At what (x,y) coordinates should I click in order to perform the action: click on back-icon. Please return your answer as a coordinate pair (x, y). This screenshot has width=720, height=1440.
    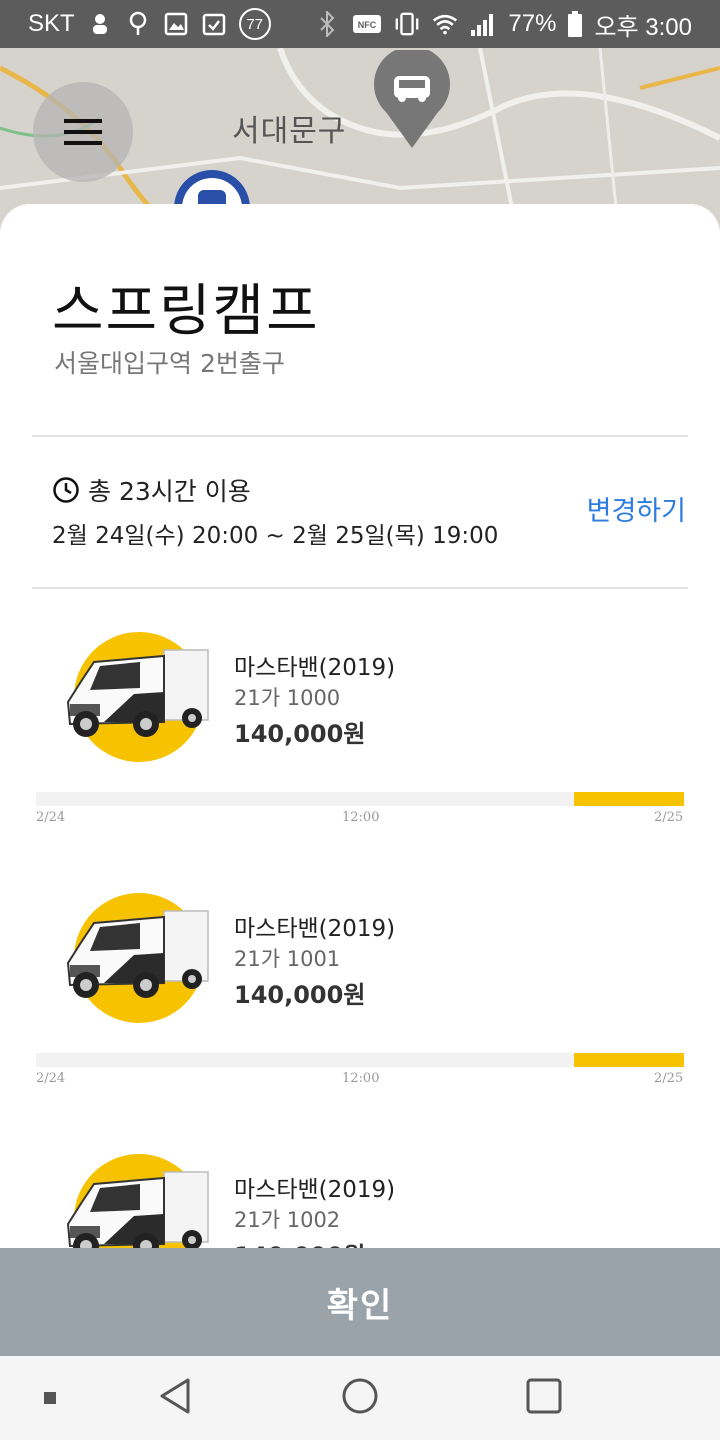
    Looking at the image, I should click on (175, 1396).